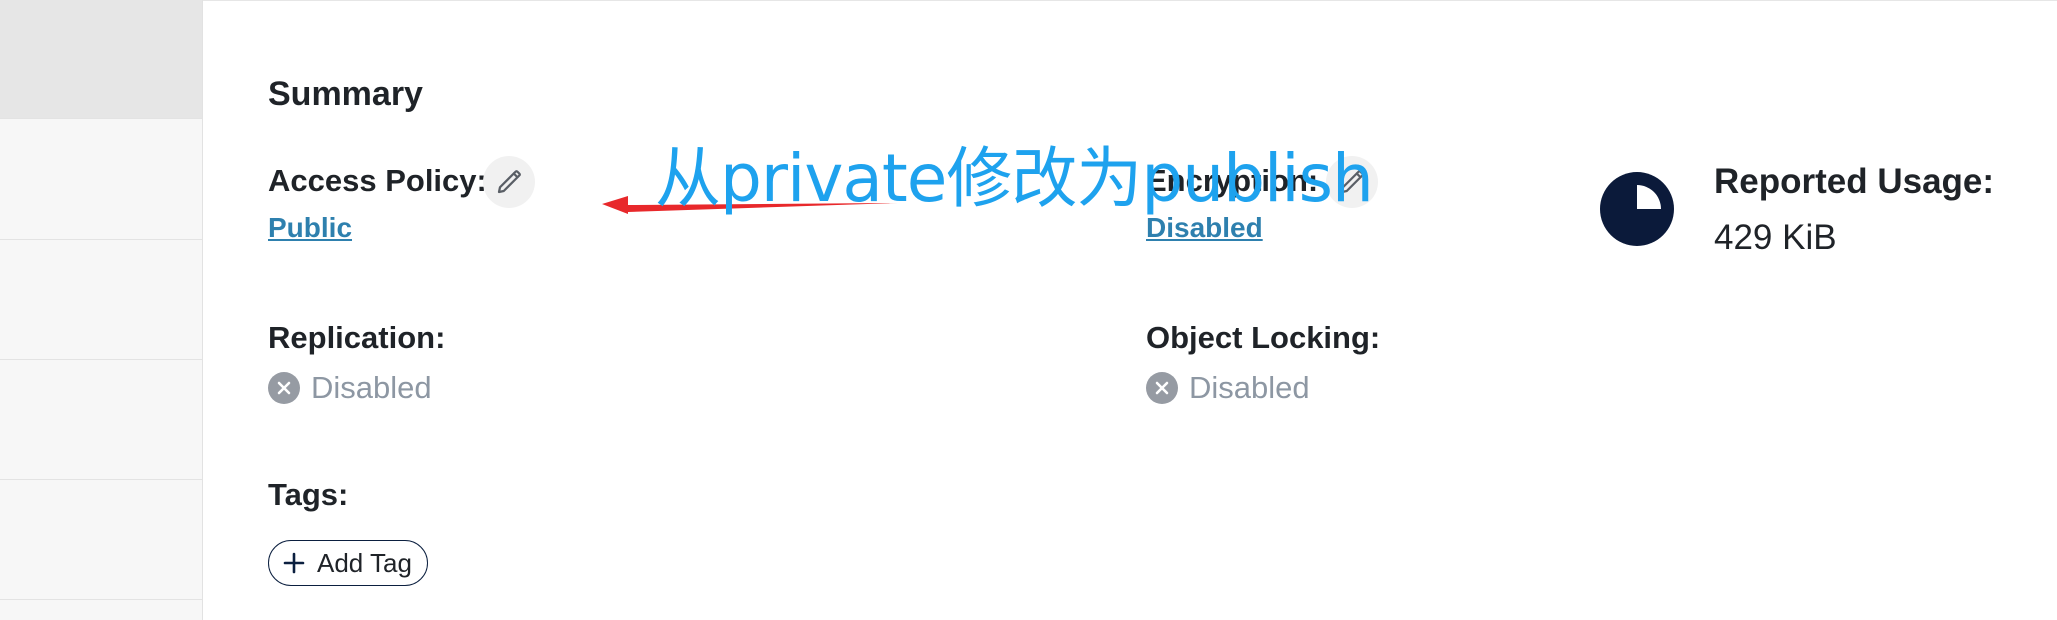 This screenshot has width=2057, height=620. What do you see at coordinates (1775, 237) in the screenshot?
I see `reported-usage-value: 429 KiB` at bounding box center [1775, 237].